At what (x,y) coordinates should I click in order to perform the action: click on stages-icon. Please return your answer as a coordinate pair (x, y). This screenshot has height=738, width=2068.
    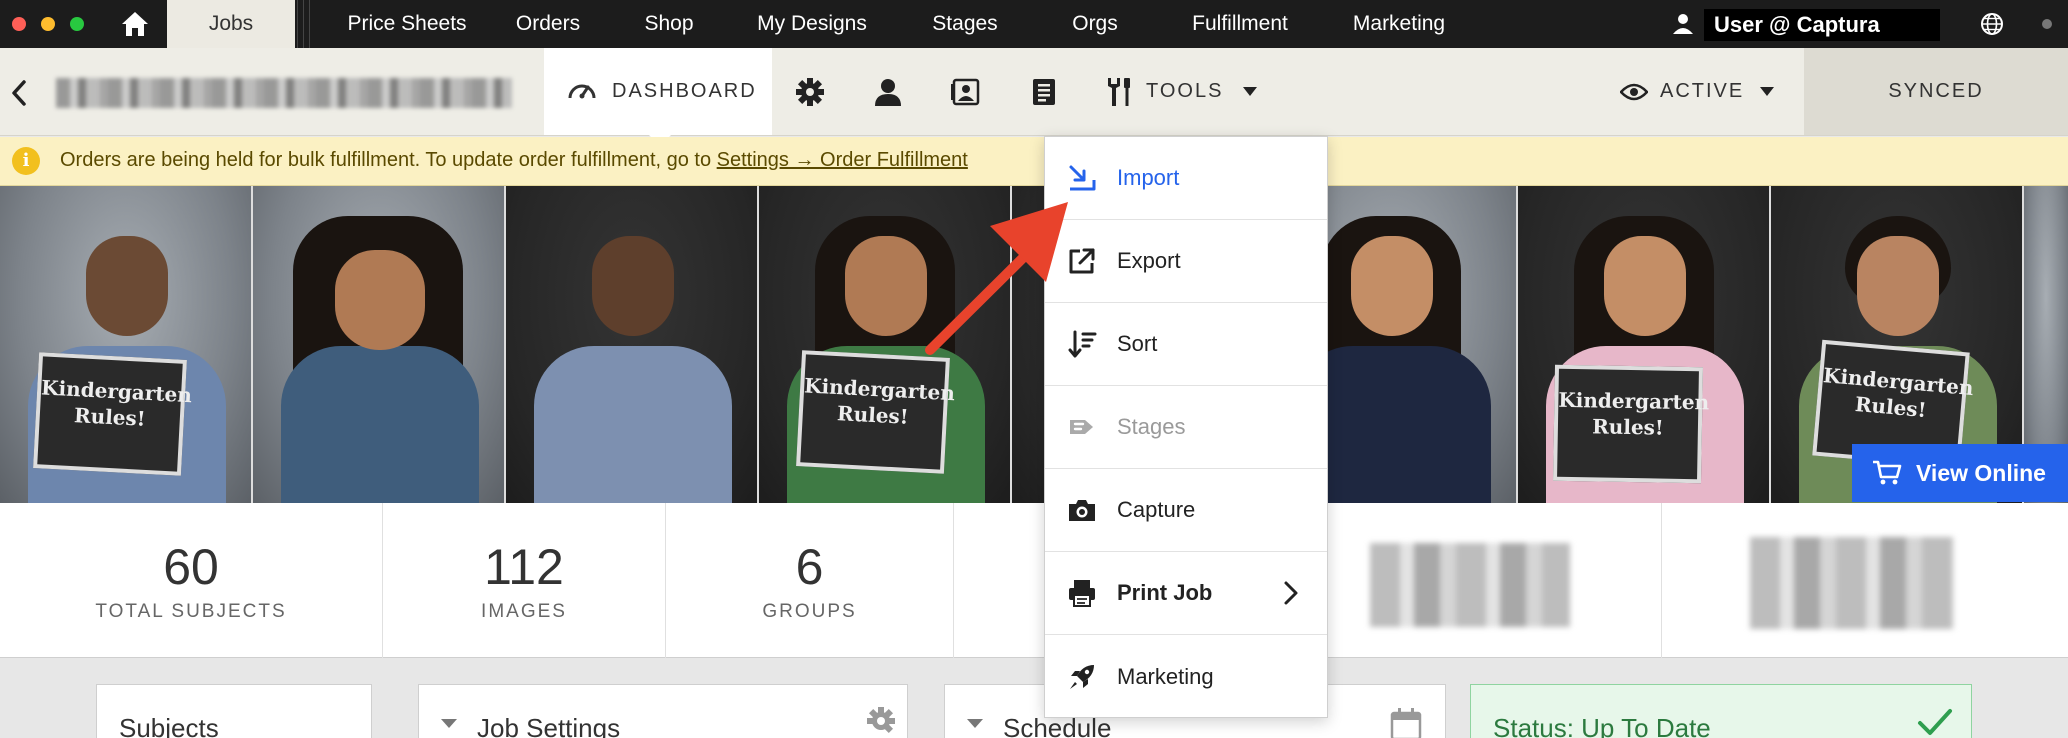
    Looking at the image, I should click on (1081, 427).